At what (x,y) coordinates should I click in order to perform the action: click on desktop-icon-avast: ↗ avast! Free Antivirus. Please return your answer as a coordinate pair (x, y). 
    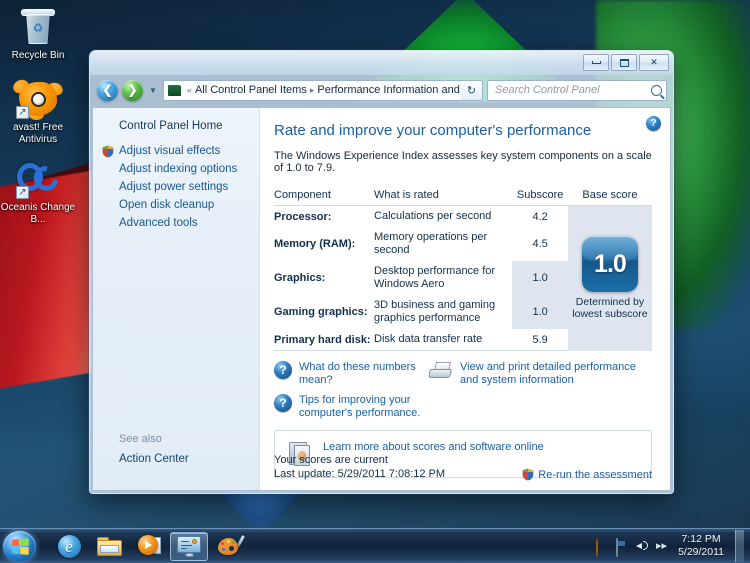
    Looking at the image, I should click on (38, 111).